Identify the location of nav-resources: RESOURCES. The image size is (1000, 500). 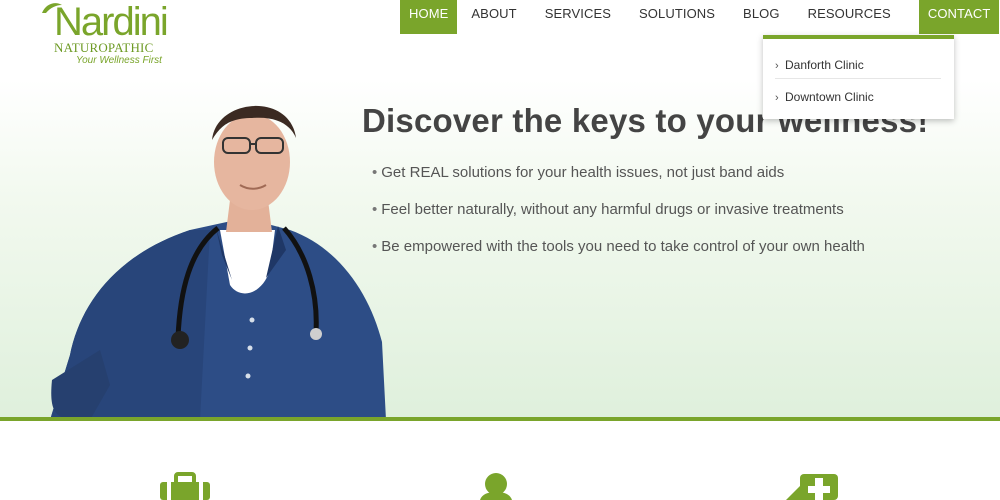
(849, 17).